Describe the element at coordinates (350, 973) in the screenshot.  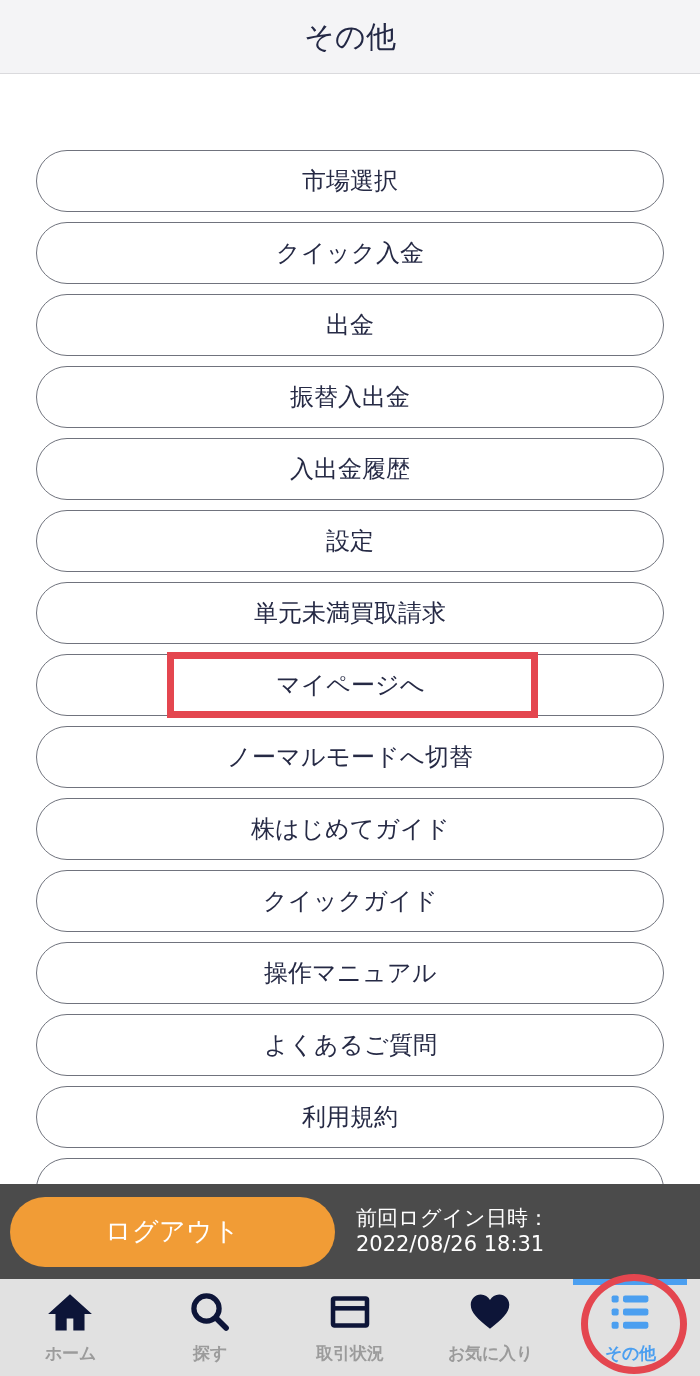
I see `menu-button: 操作マニュアル` at that location.